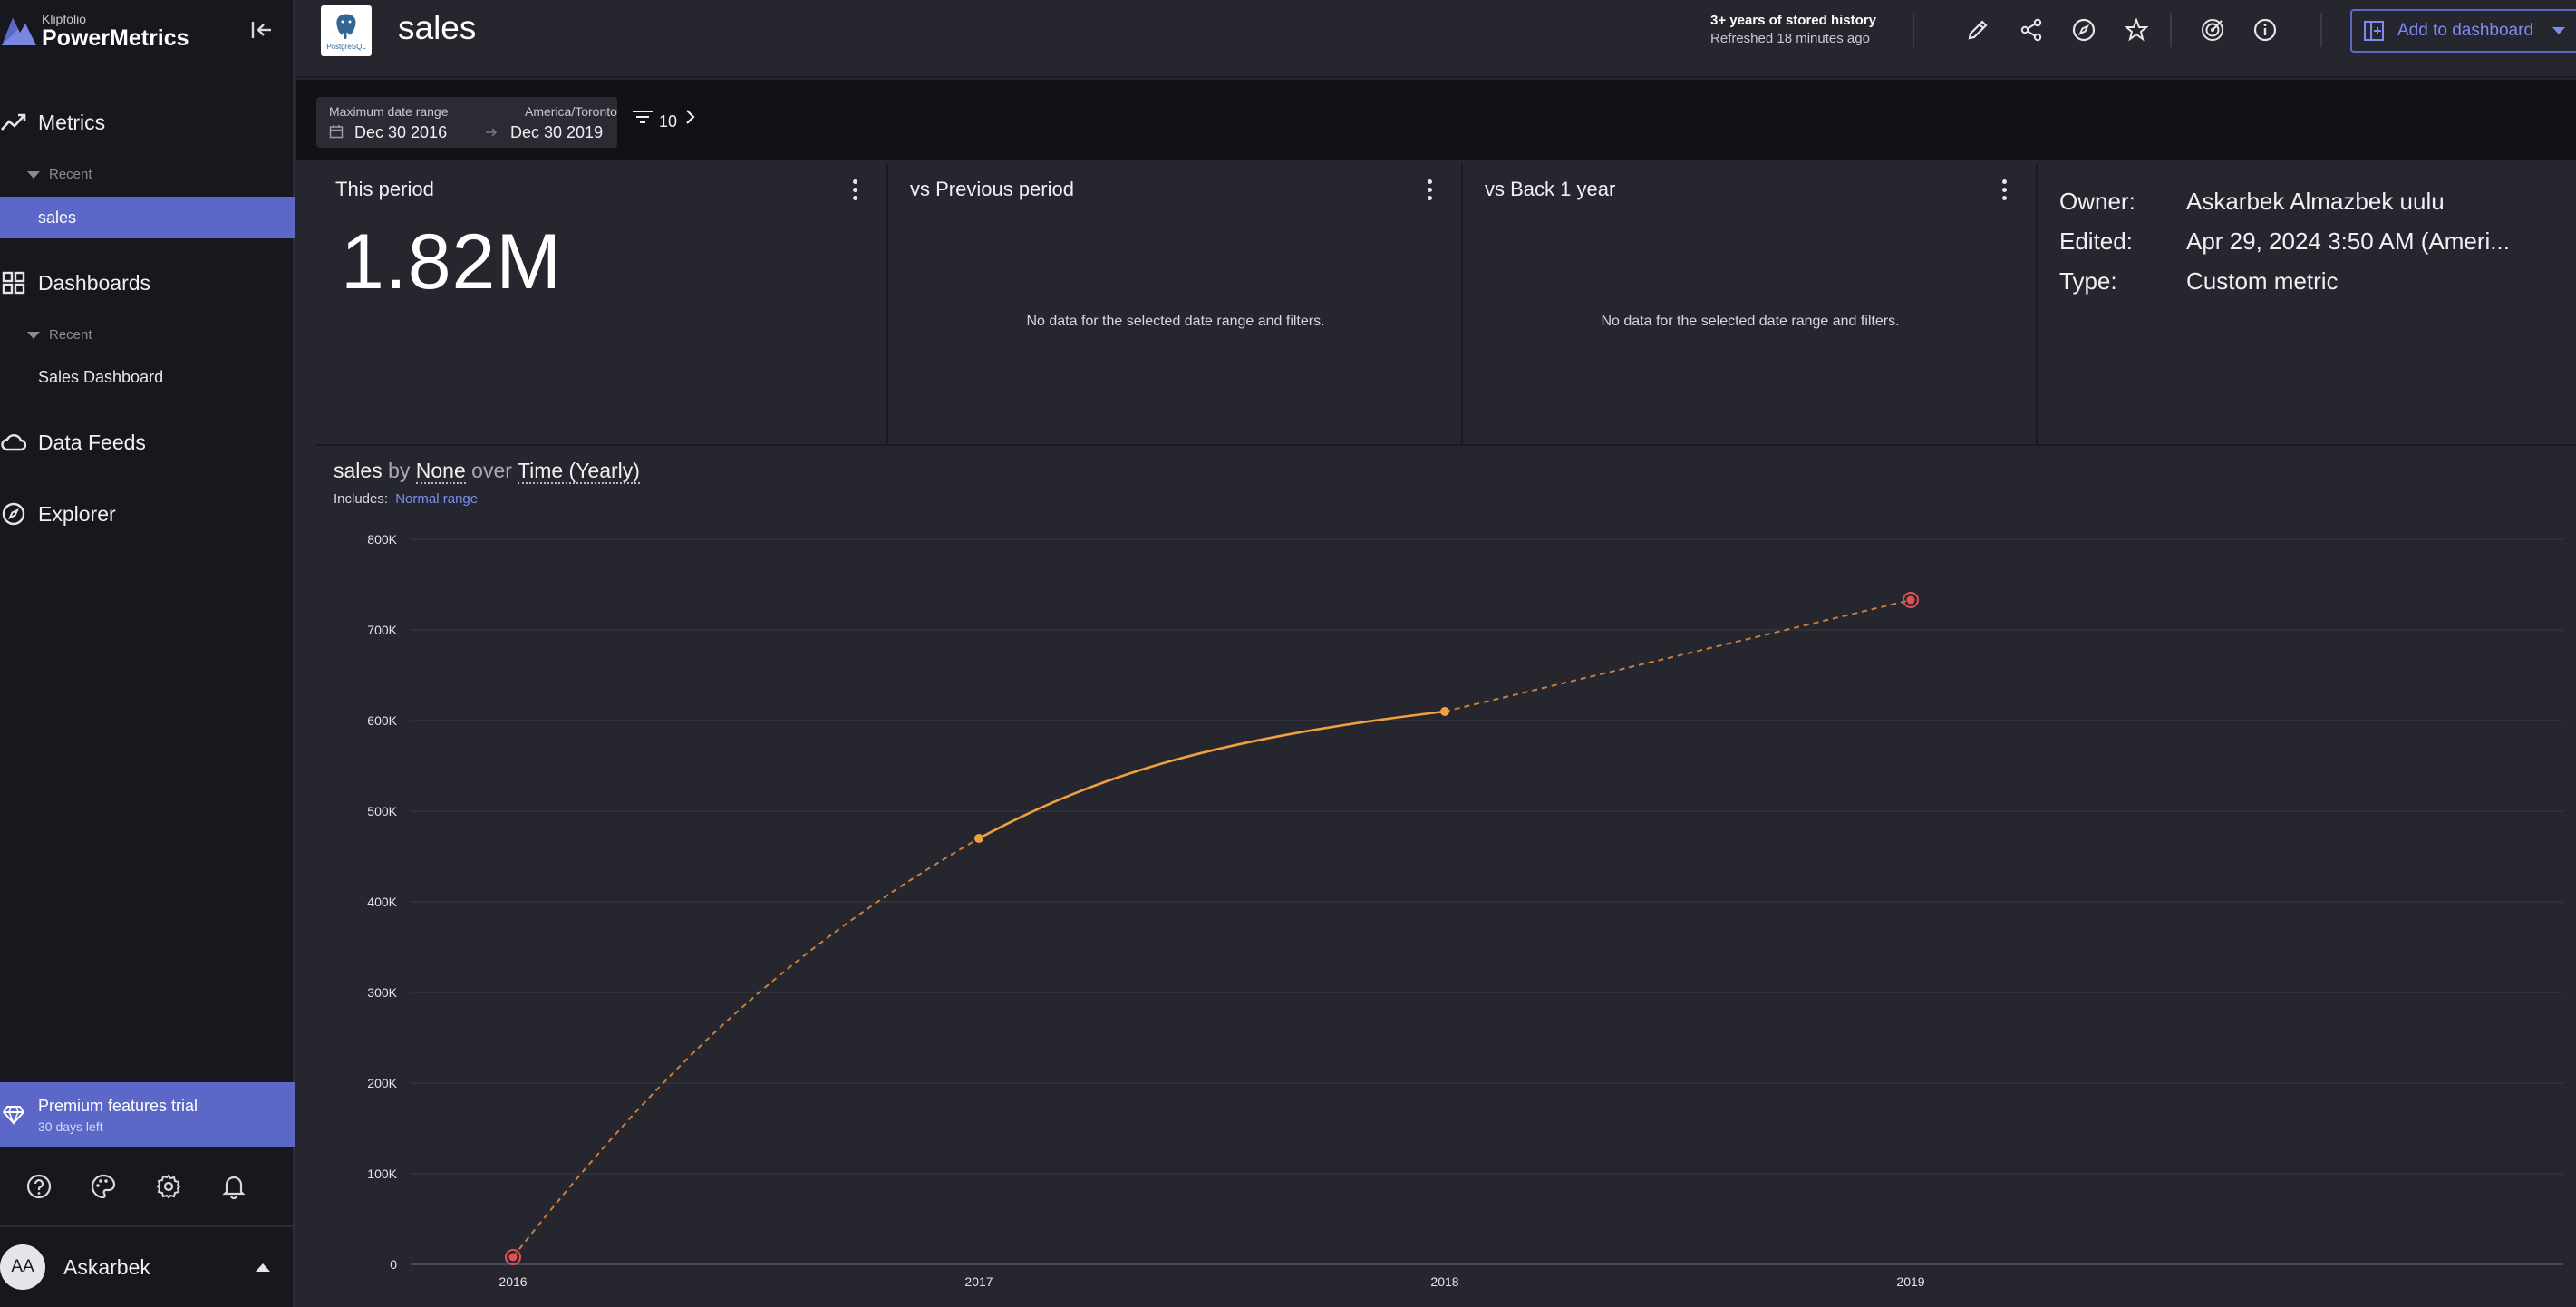 The width and height of the screenshot is (2576, 1307). Describe the element at coordinates (513, 1281) in the screenshot. I see `x-tick-label: 2016` at that location.